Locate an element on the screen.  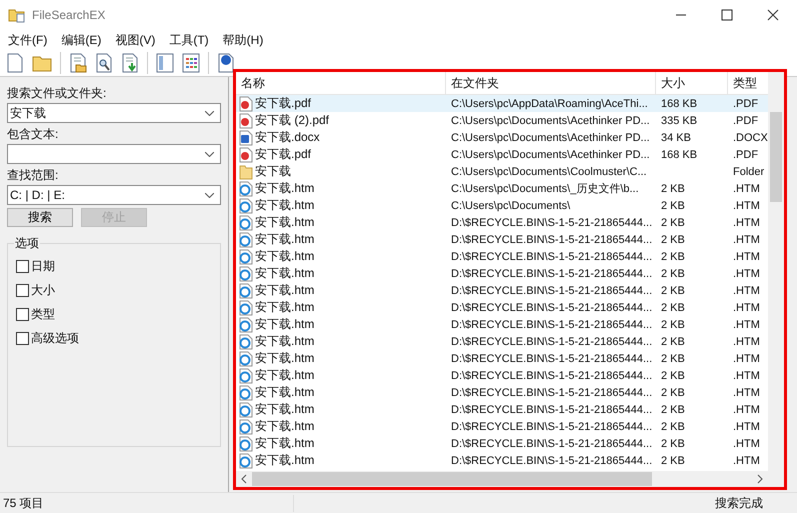
action-button: 搜索 is located at coordinates (40, 217).